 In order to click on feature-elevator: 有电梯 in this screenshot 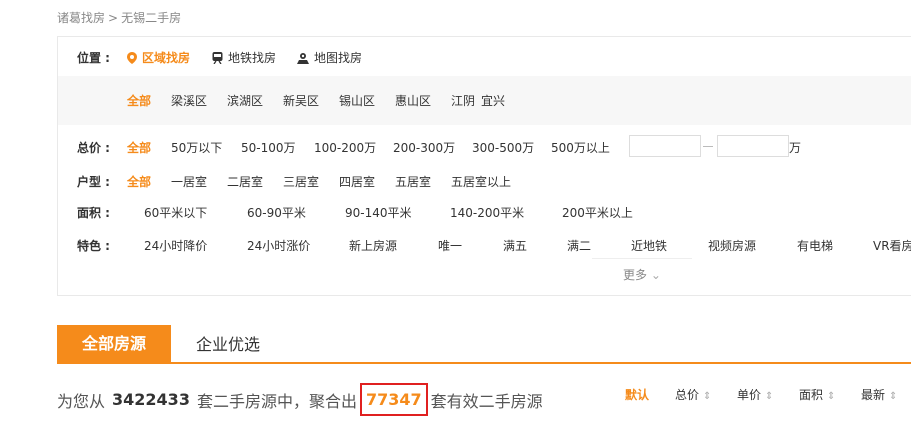, I will do `click(815, 245)`.